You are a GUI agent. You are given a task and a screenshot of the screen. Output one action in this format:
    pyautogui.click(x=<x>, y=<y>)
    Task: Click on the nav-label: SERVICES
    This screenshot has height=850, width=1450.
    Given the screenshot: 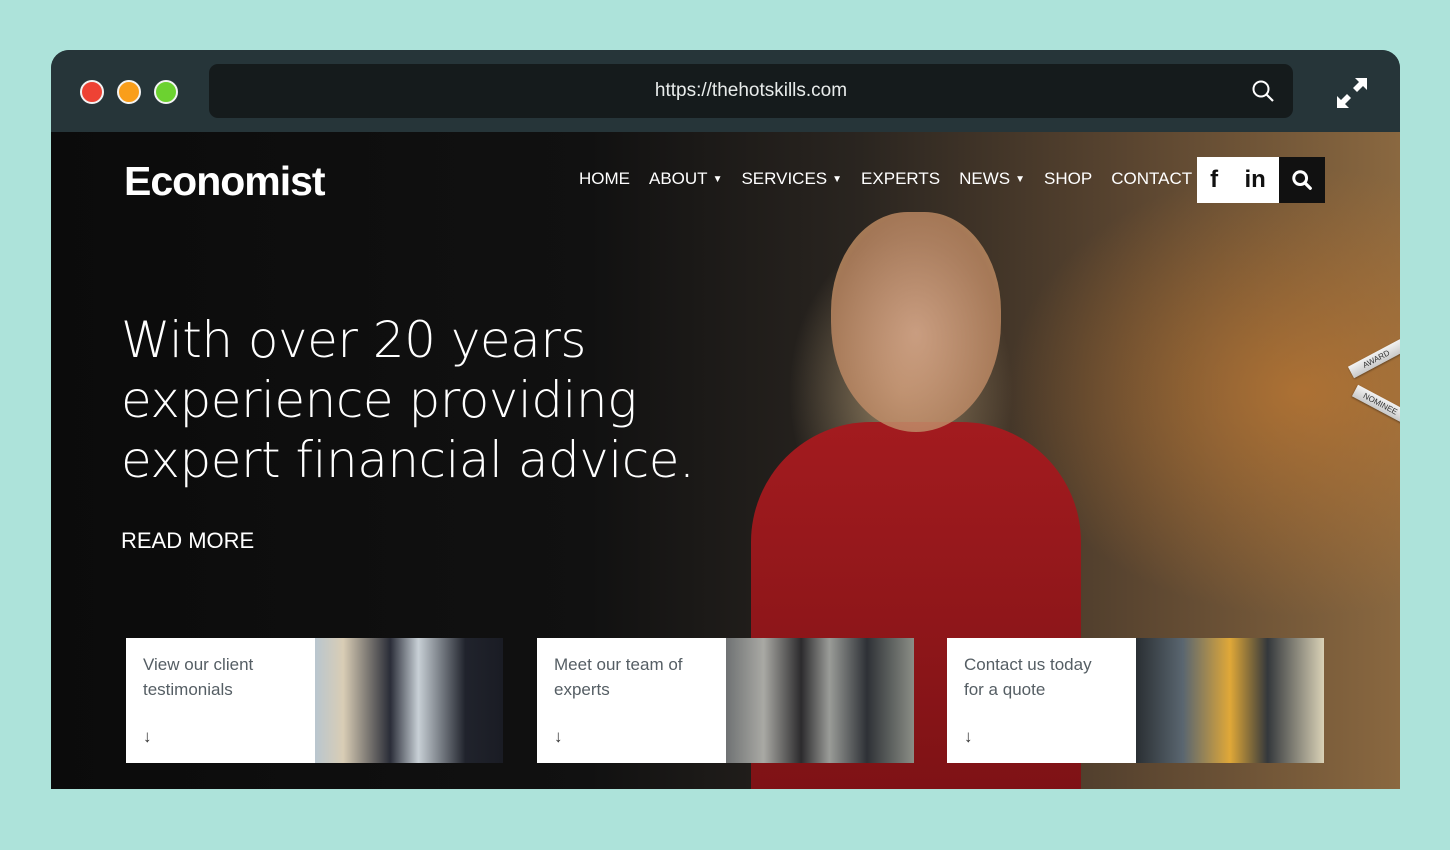 What is the action you would take?
    pyautogui.click(x=784, y=178)
    